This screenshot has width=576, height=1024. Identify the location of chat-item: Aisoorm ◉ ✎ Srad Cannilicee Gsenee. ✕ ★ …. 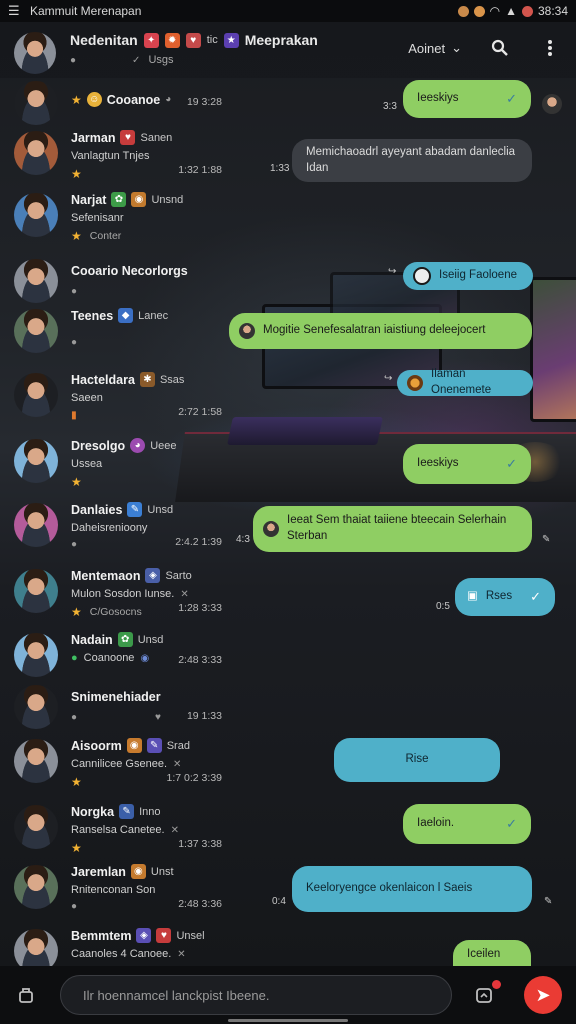
(125, 768).